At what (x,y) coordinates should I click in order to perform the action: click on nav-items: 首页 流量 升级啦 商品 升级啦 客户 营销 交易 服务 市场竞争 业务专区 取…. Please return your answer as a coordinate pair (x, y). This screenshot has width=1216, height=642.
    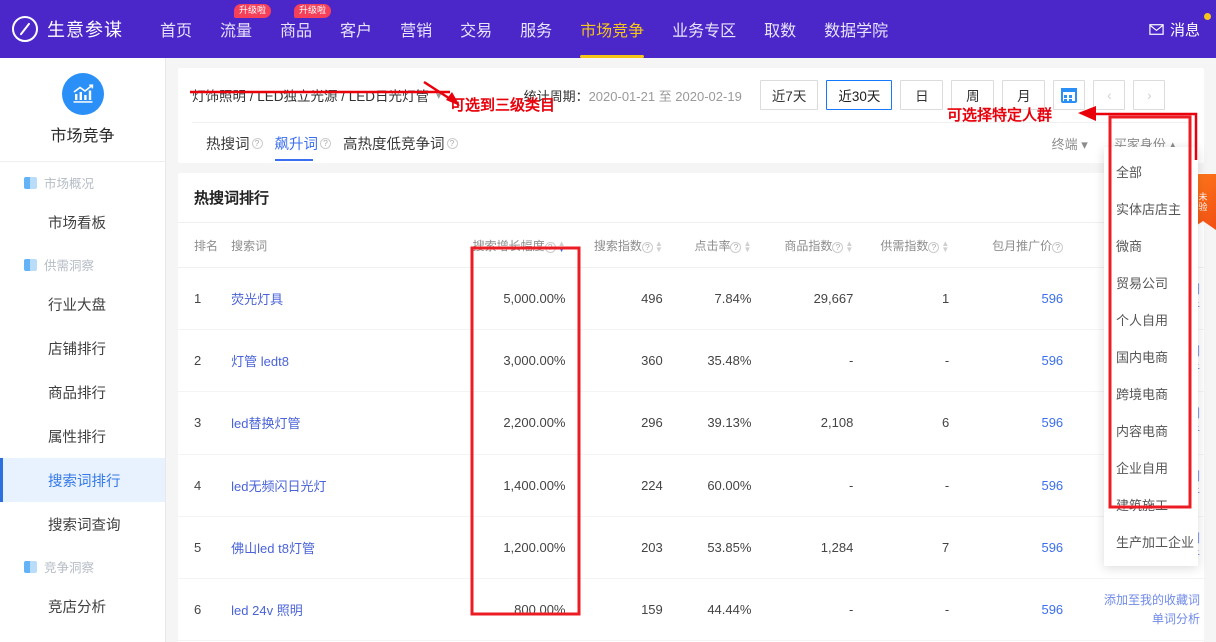
    Looking at the image, I should click on (681, 29).